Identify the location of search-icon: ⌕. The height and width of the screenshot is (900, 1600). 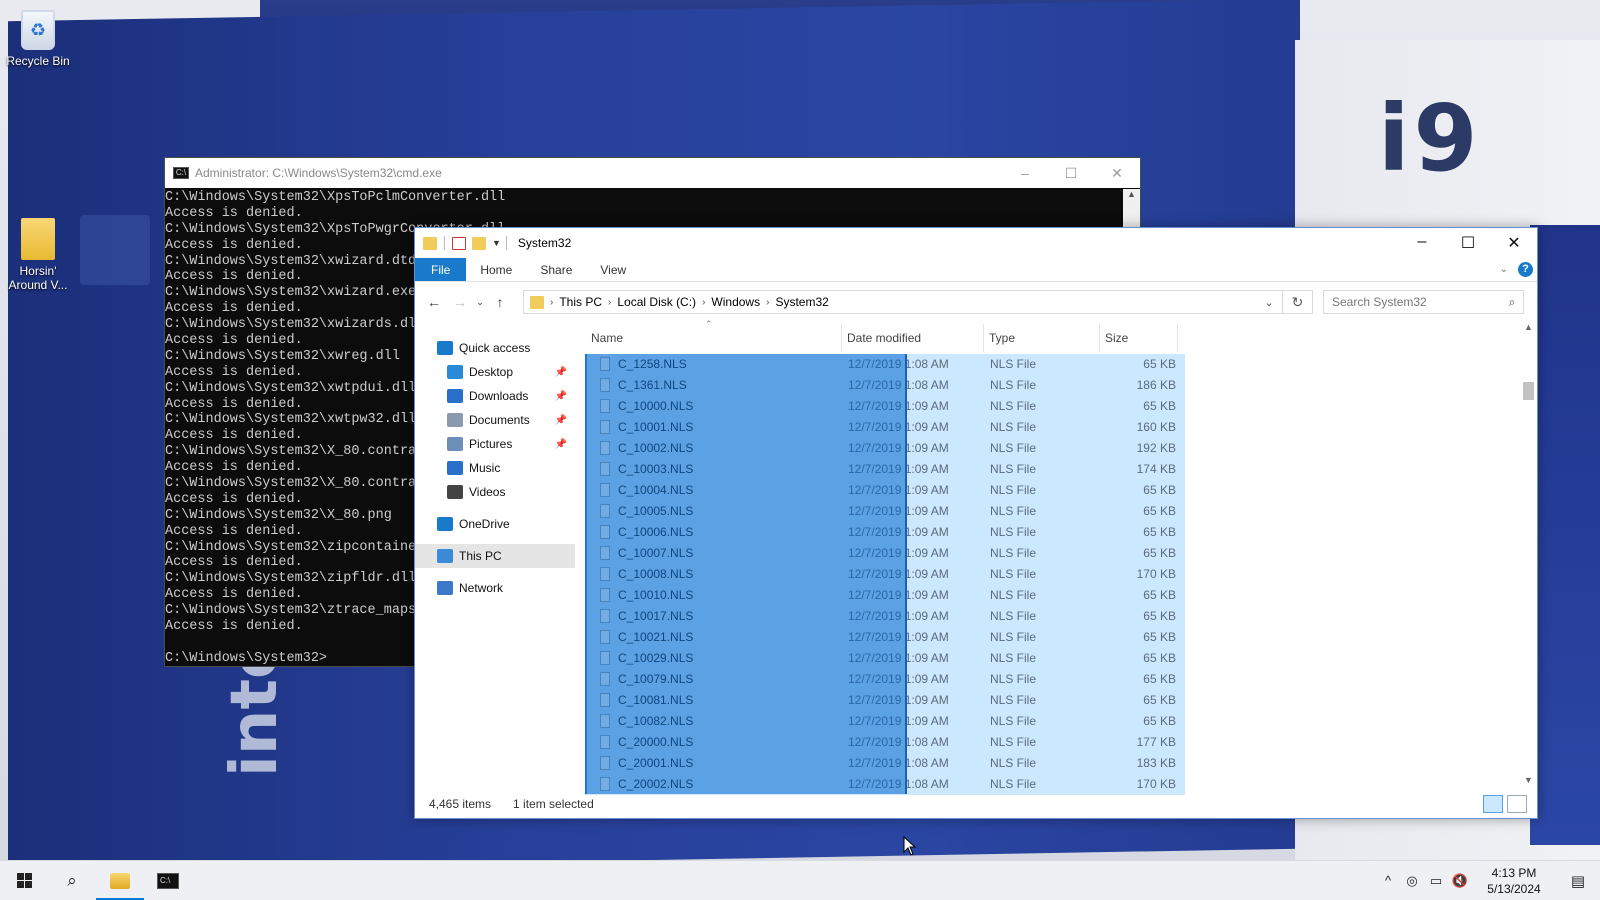
(1512, 302).